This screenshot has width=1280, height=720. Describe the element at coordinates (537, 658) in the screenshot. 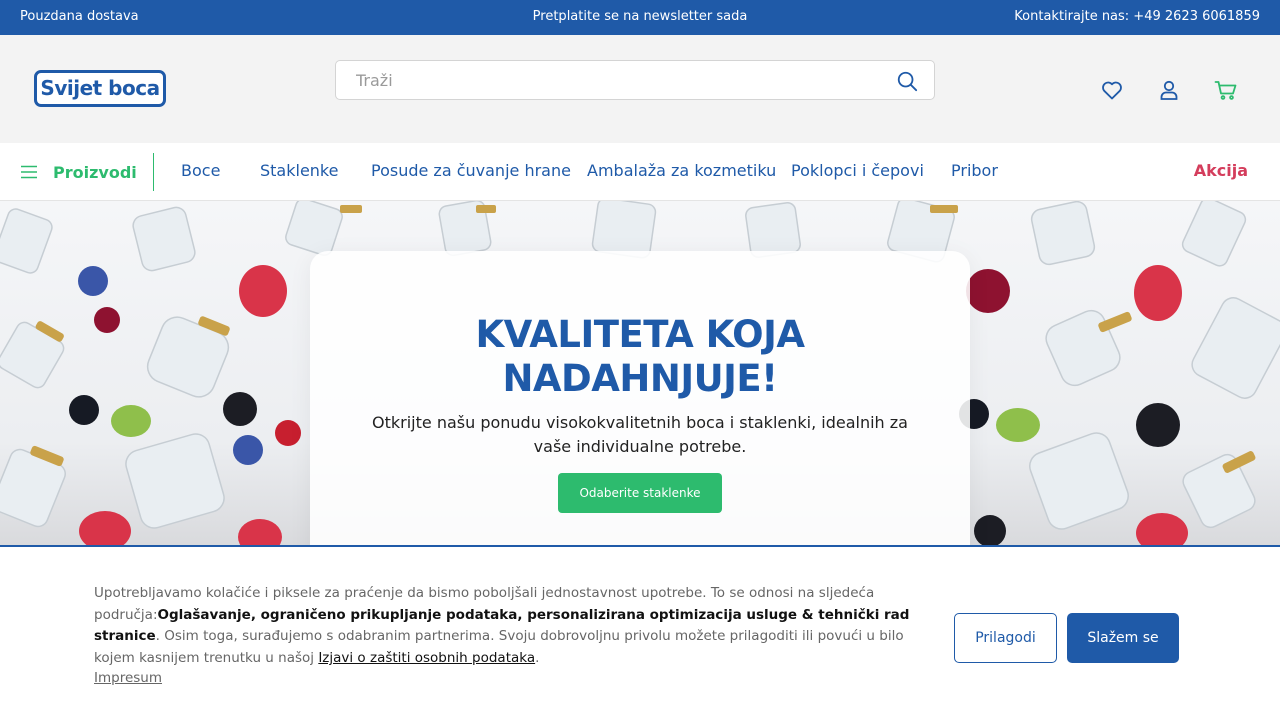

I see `cookie-end: .` at that location.